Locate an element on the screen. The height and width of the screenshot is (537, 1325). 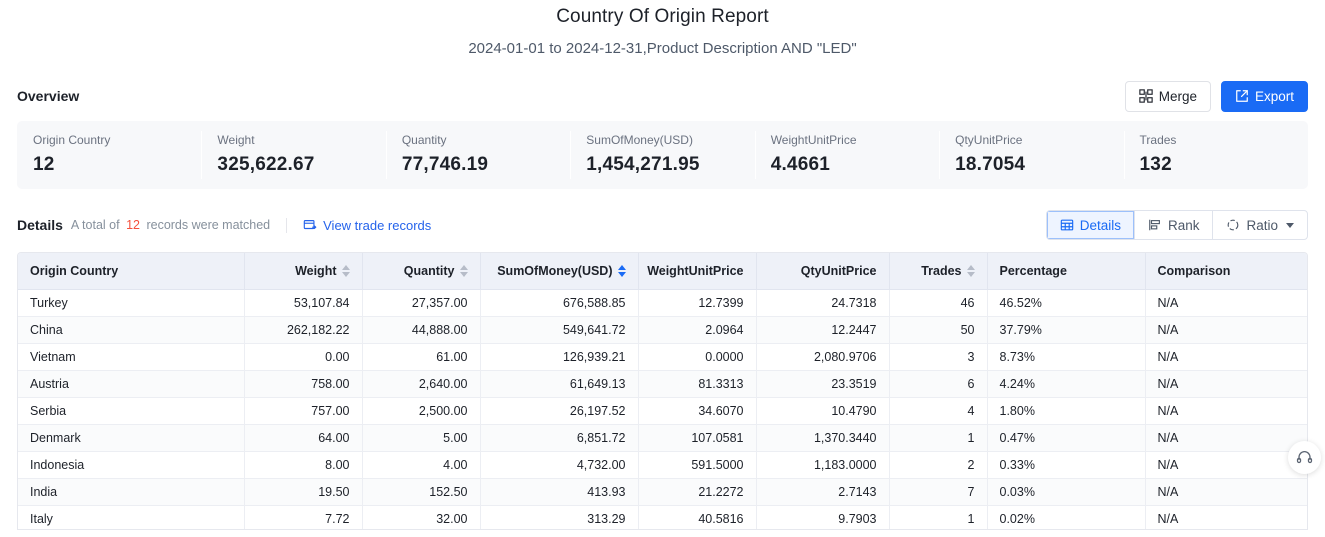
divider is located at coordinates (287, 225).